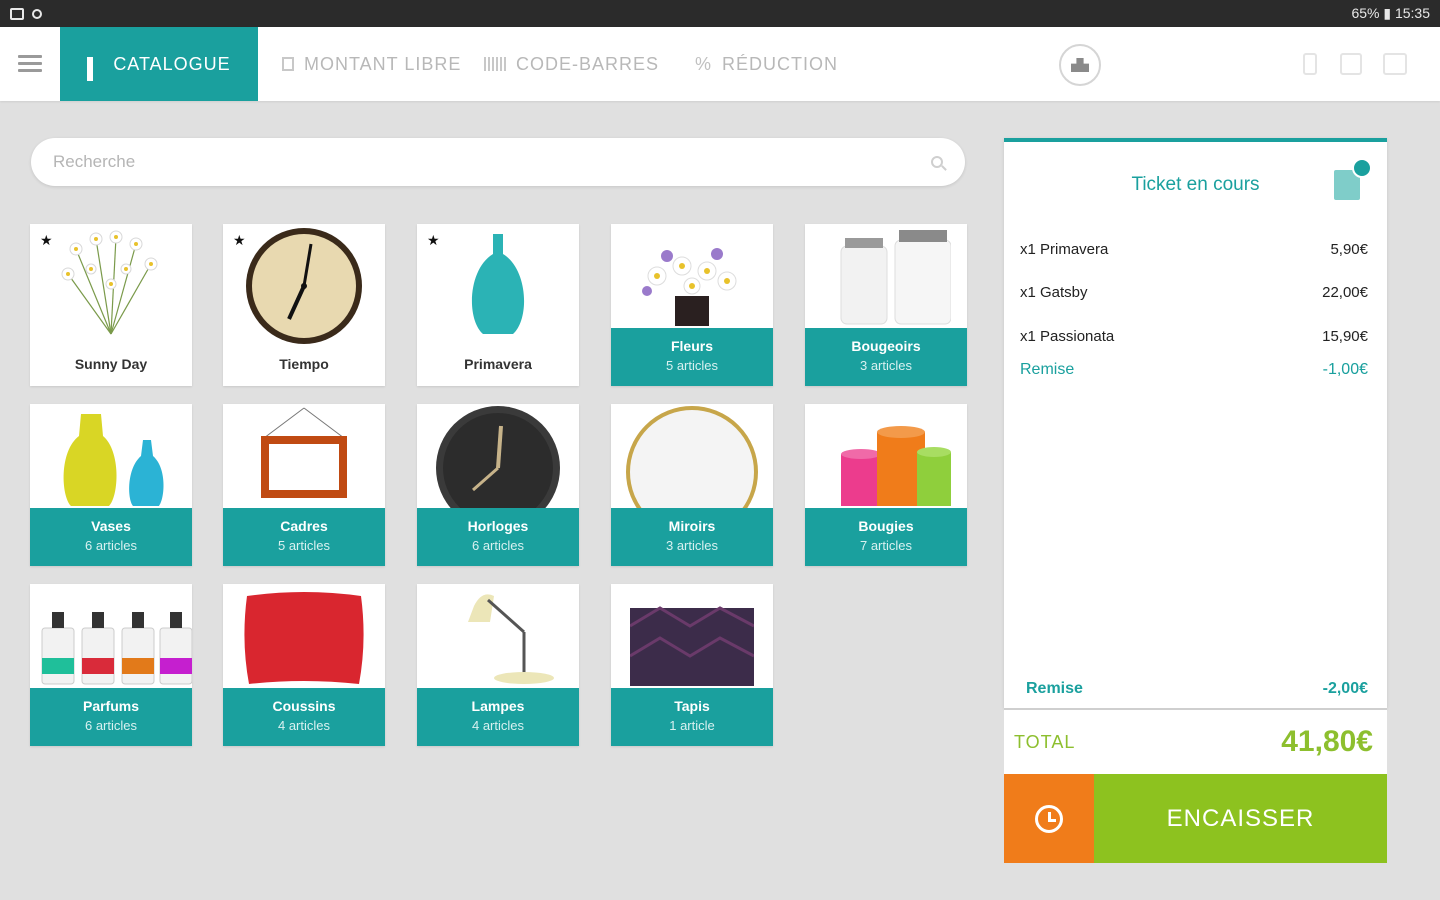 The width and height of the screenshot is (1440, 900). What do you see at coordinates (1310, 64) in the screenshot?
I see `drawer-icon` at bounding box center [1310, 64].